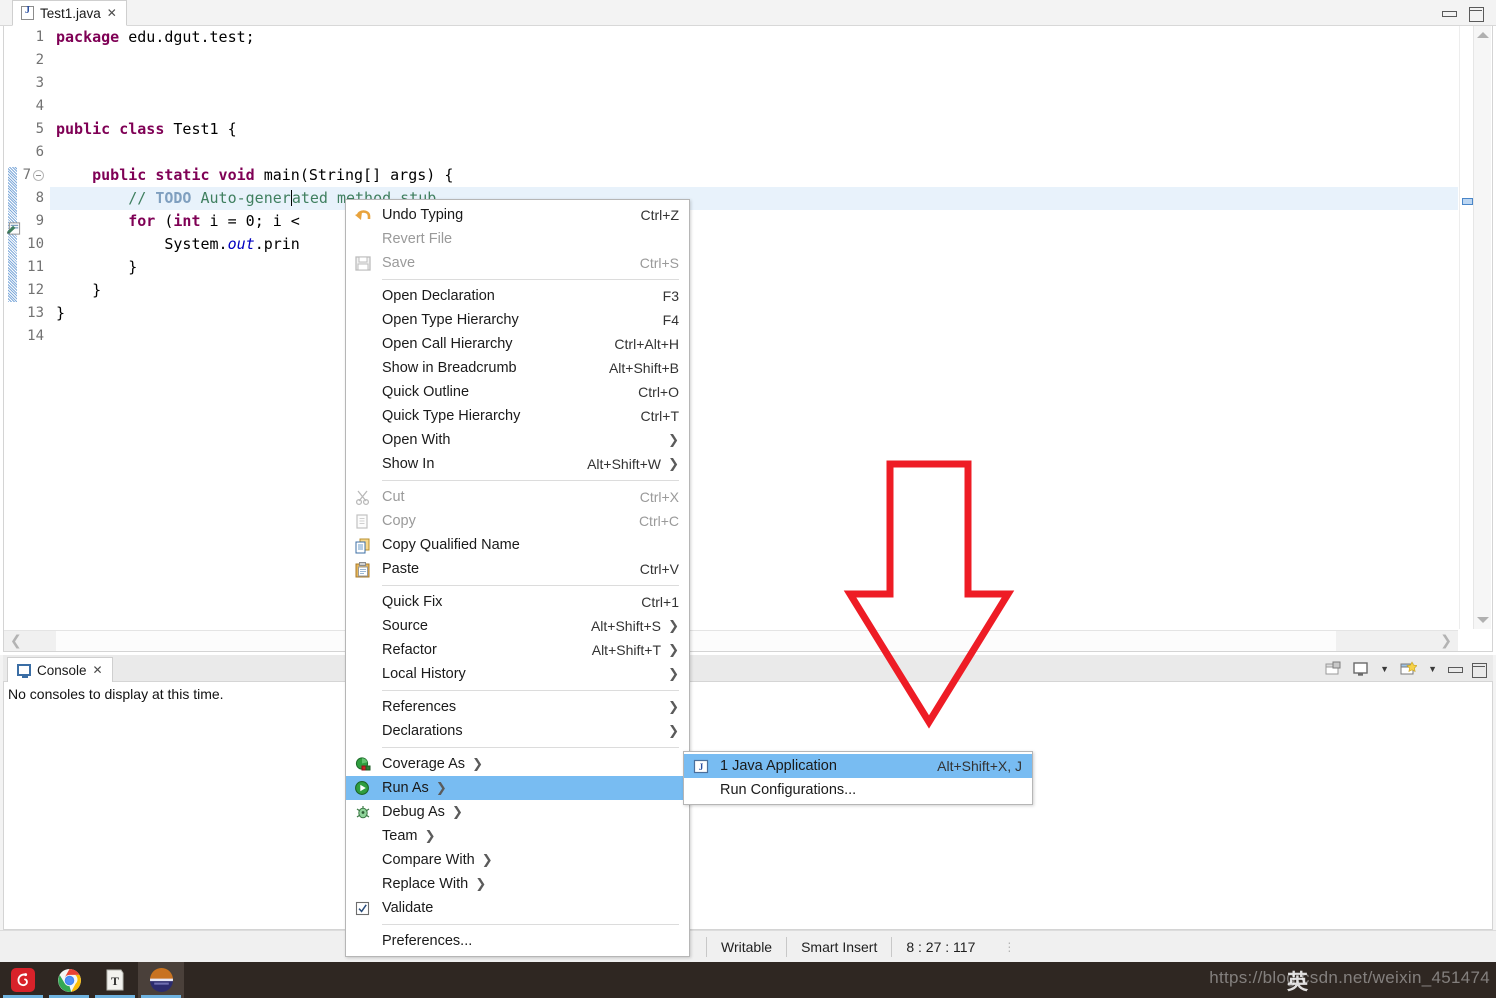 This screenshot has width=1496, height=998. I want to click on menu-item-local-history: Local History ❯, so click(517, 674).